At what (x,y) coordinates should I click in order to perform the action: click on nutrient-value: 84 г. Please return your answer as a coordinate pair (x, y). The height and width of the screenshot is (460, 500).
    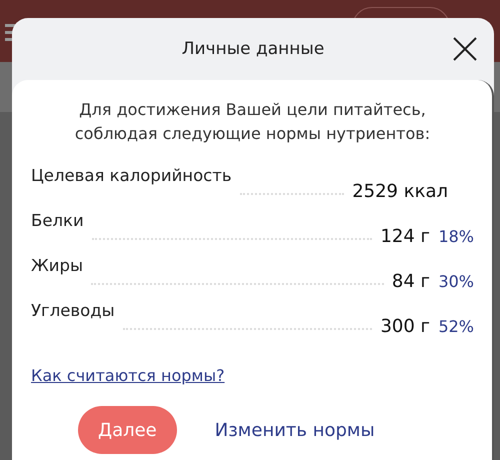
    Looking at the image, I should click on (411, 281).